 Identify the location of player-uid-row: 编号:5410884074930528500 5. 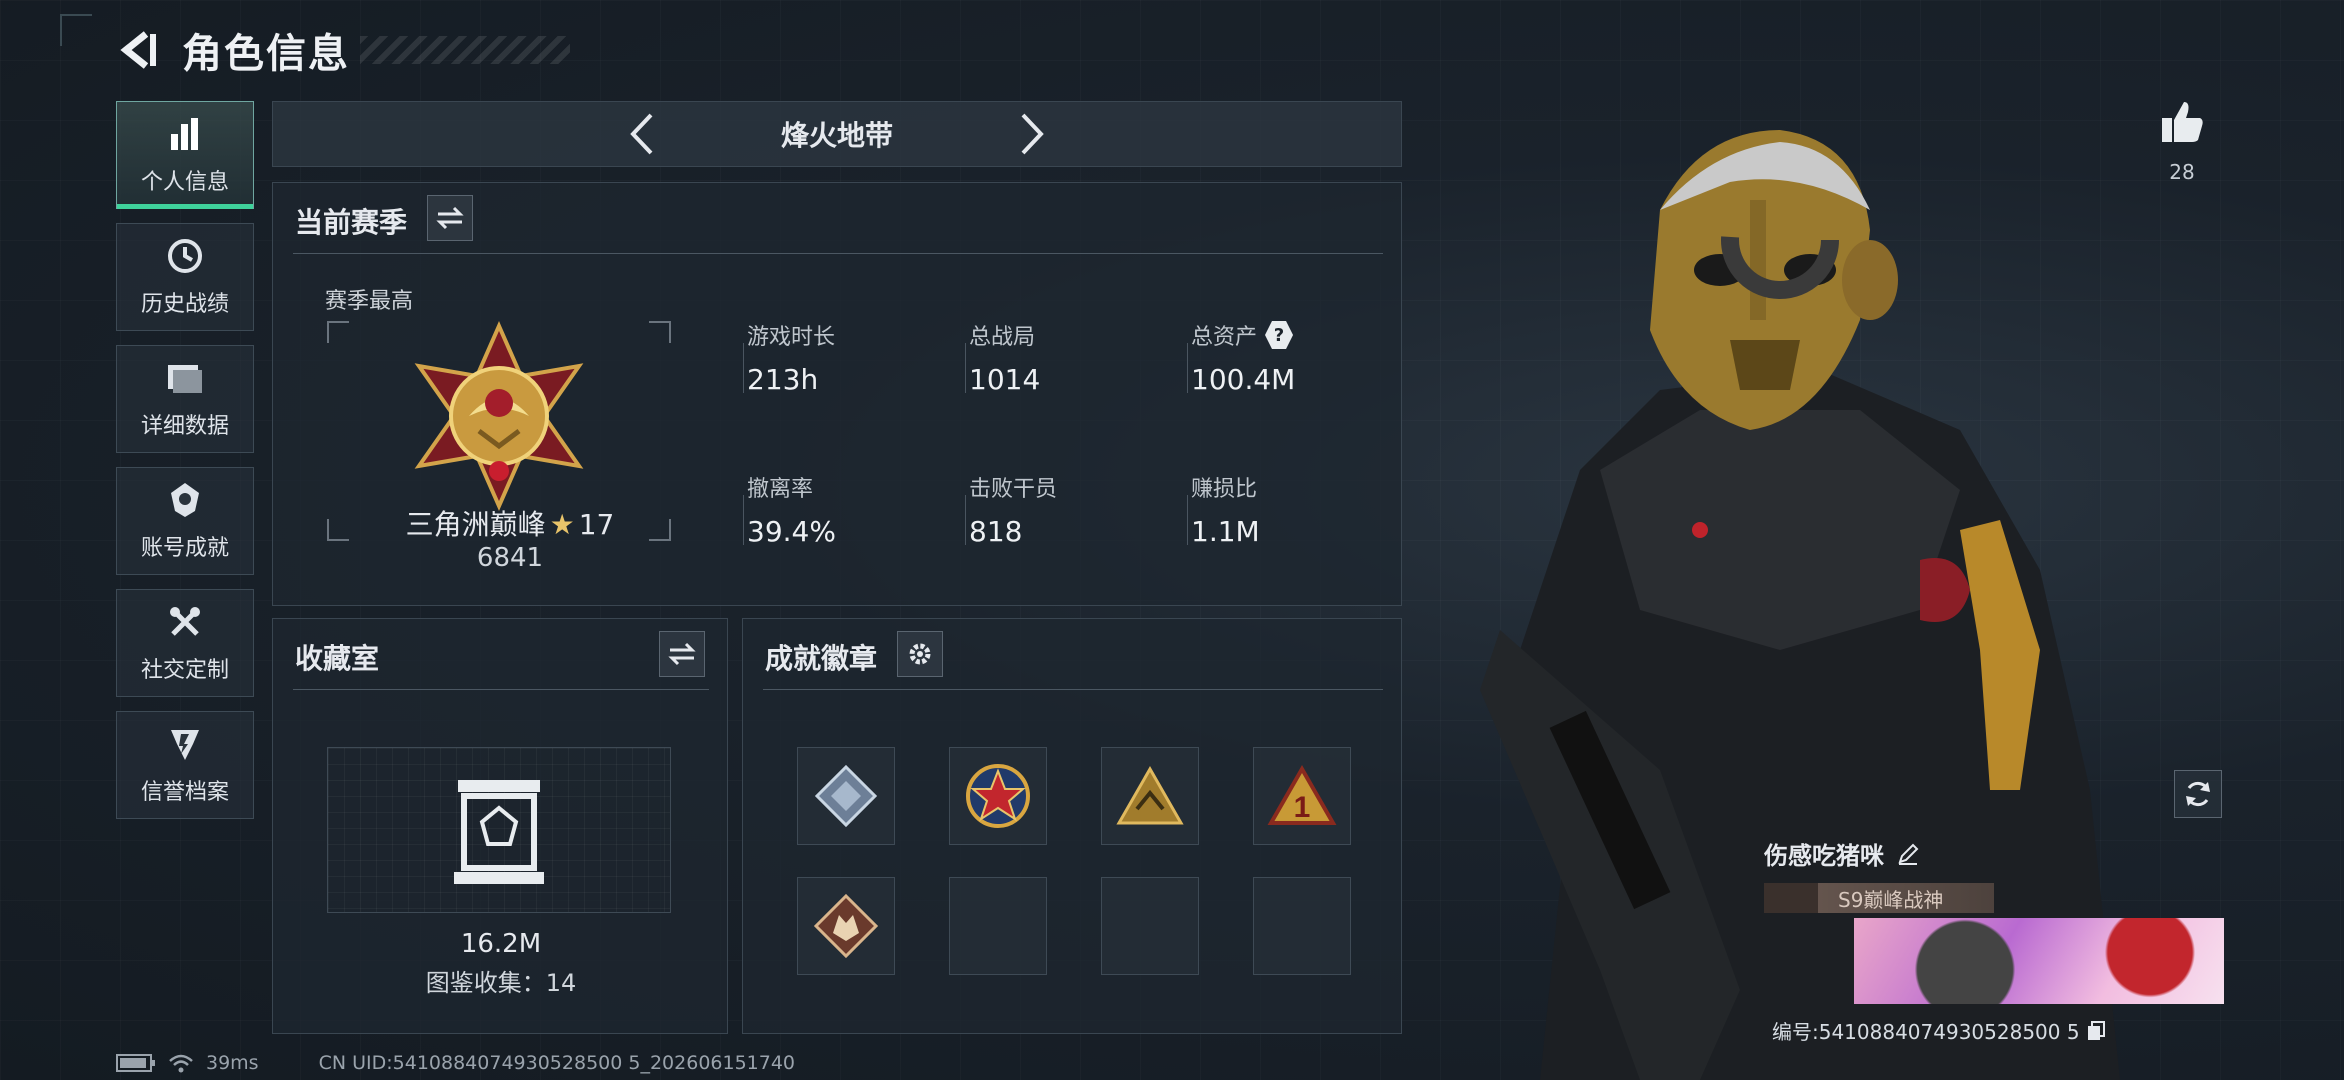
(1939, 1030).